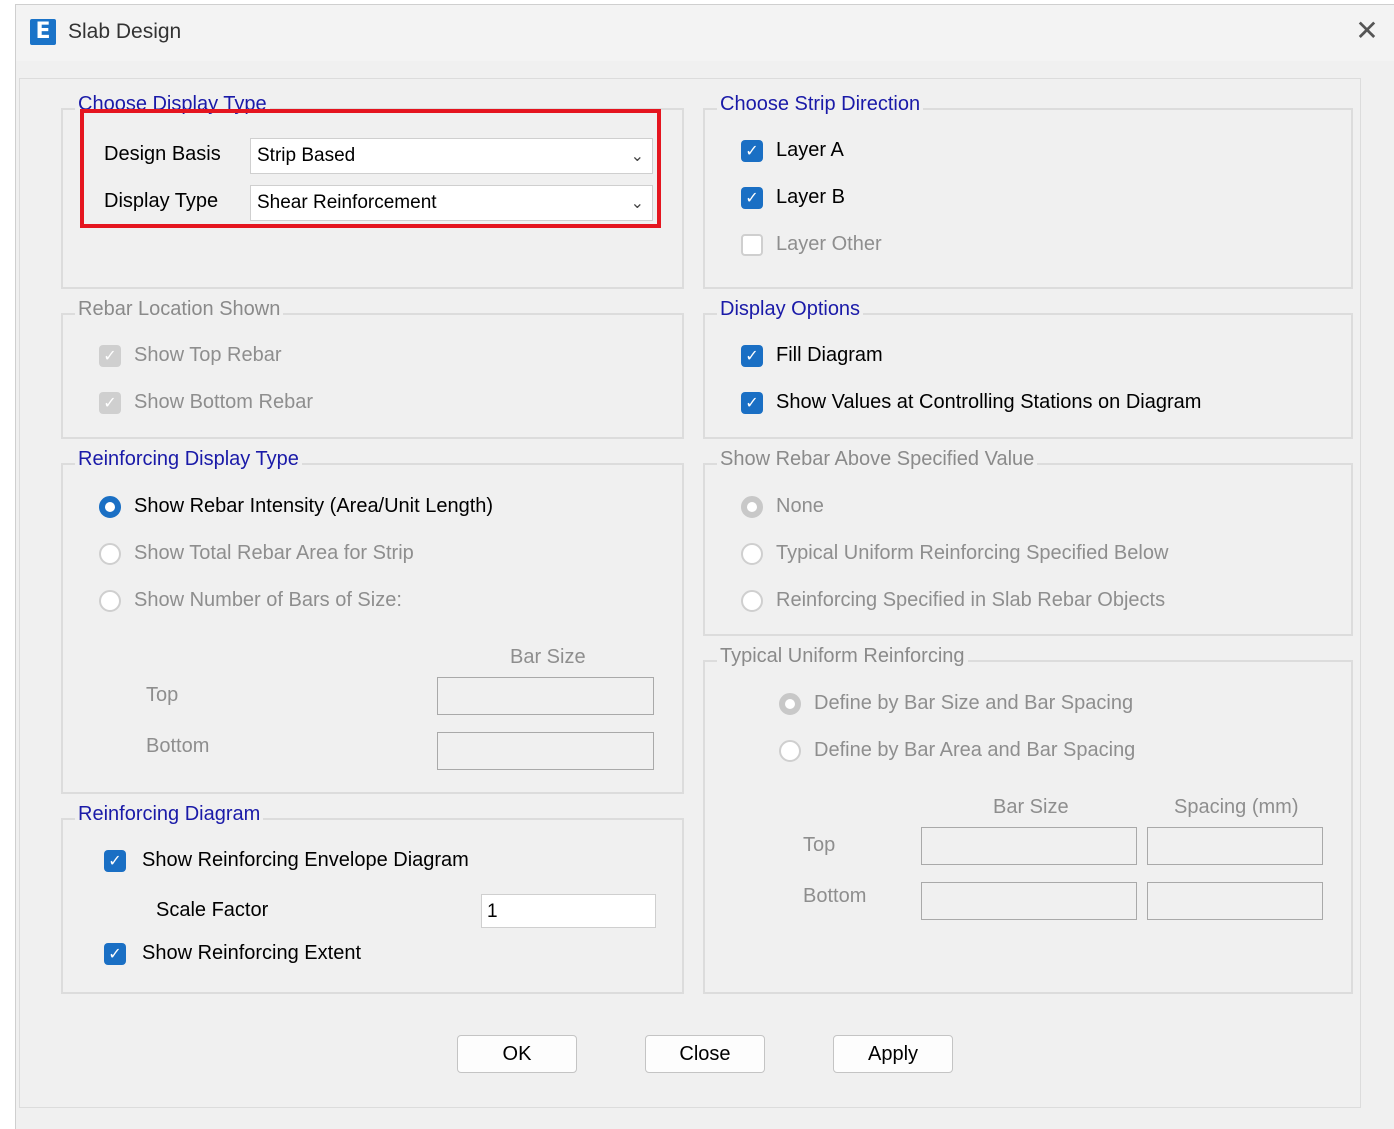 This screenshot has height=1129, width=1394. I want to click on highlight-annotation-box, so click(370, 168).